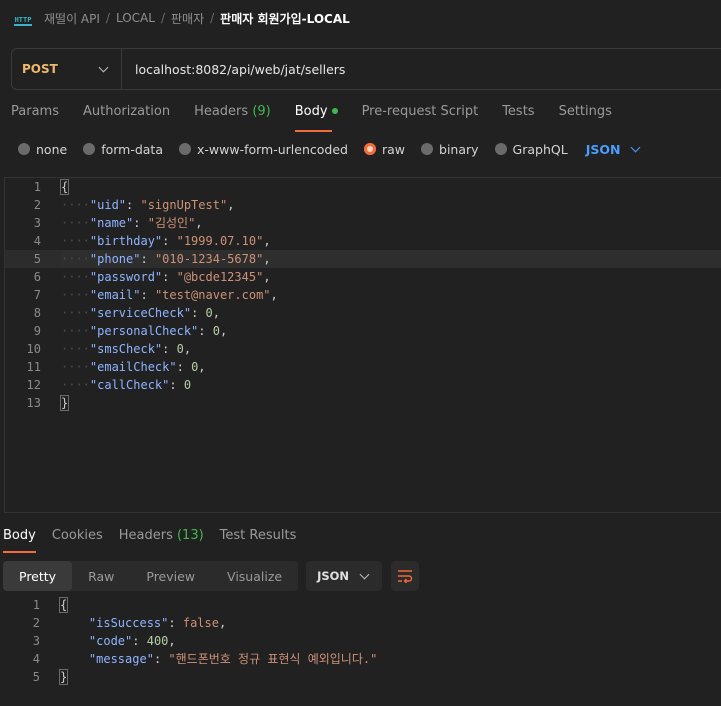 The image size is (721, 706). Describe the element at coordinates (363, 277) in the screenshot. I see `code-line: 6 ····"password": "@bcde12345",` at that location.